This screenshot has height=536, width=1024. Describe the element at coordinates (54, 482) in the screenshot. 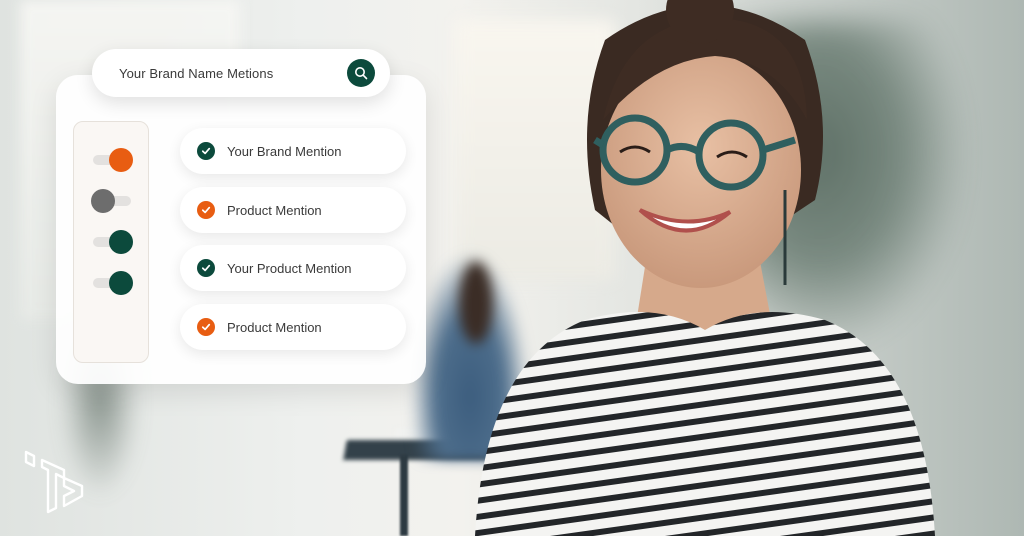

I see `brand-logo-icon` at that location.